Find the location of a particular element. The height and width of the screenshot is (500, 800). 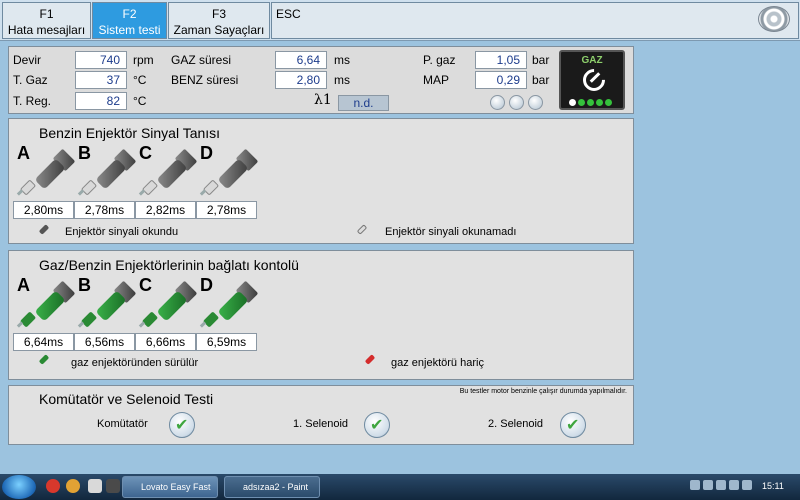

devir-label: Devir is located at coordinates (27, 60).